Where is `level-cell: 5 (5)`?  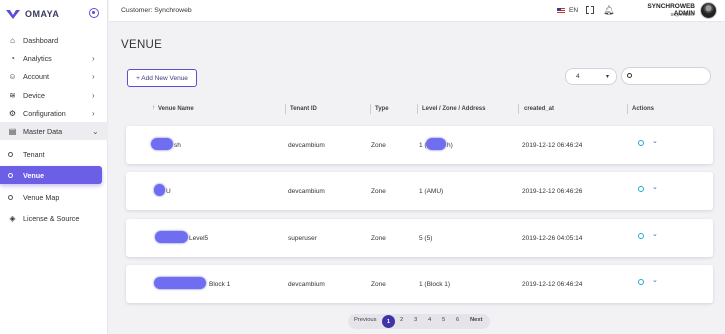
level-cell: 5 (5) is located at coordinates (426, 238).